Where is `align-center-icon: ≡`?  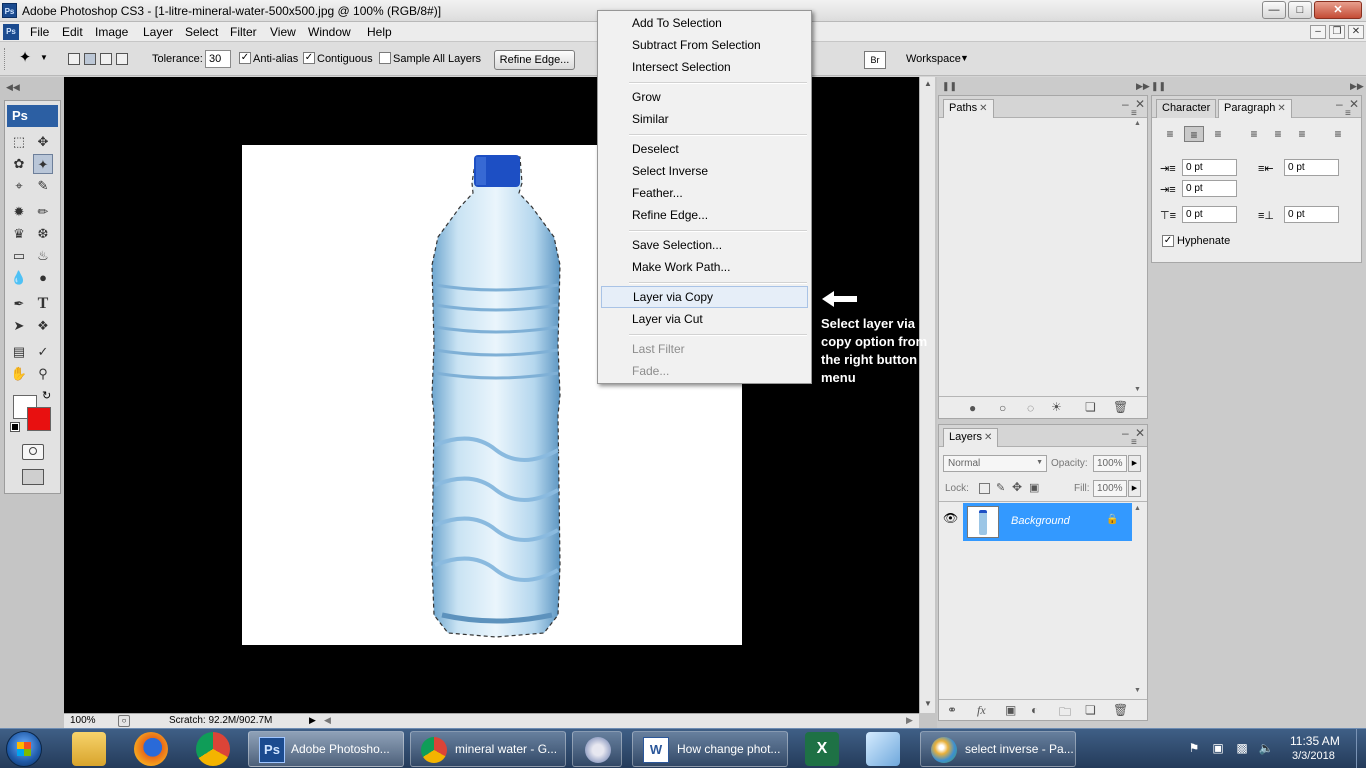 align-center-icon: ≡ is located at coordinates (1194, 134).